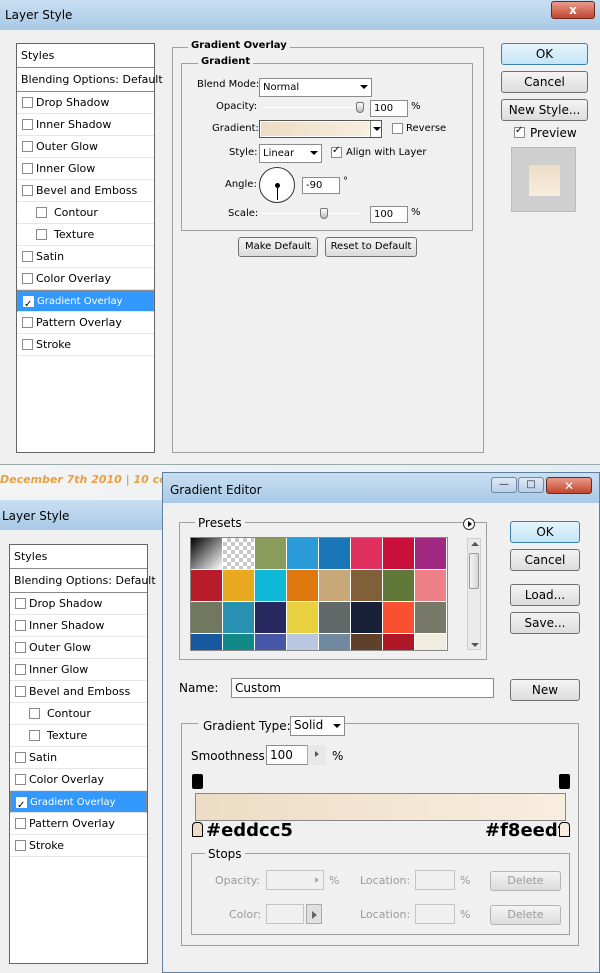 The image size is (600, 973). Describe the element at coordinates (336, 151) in the screenshot. I see `align-with-layer-checkbox` at that location.